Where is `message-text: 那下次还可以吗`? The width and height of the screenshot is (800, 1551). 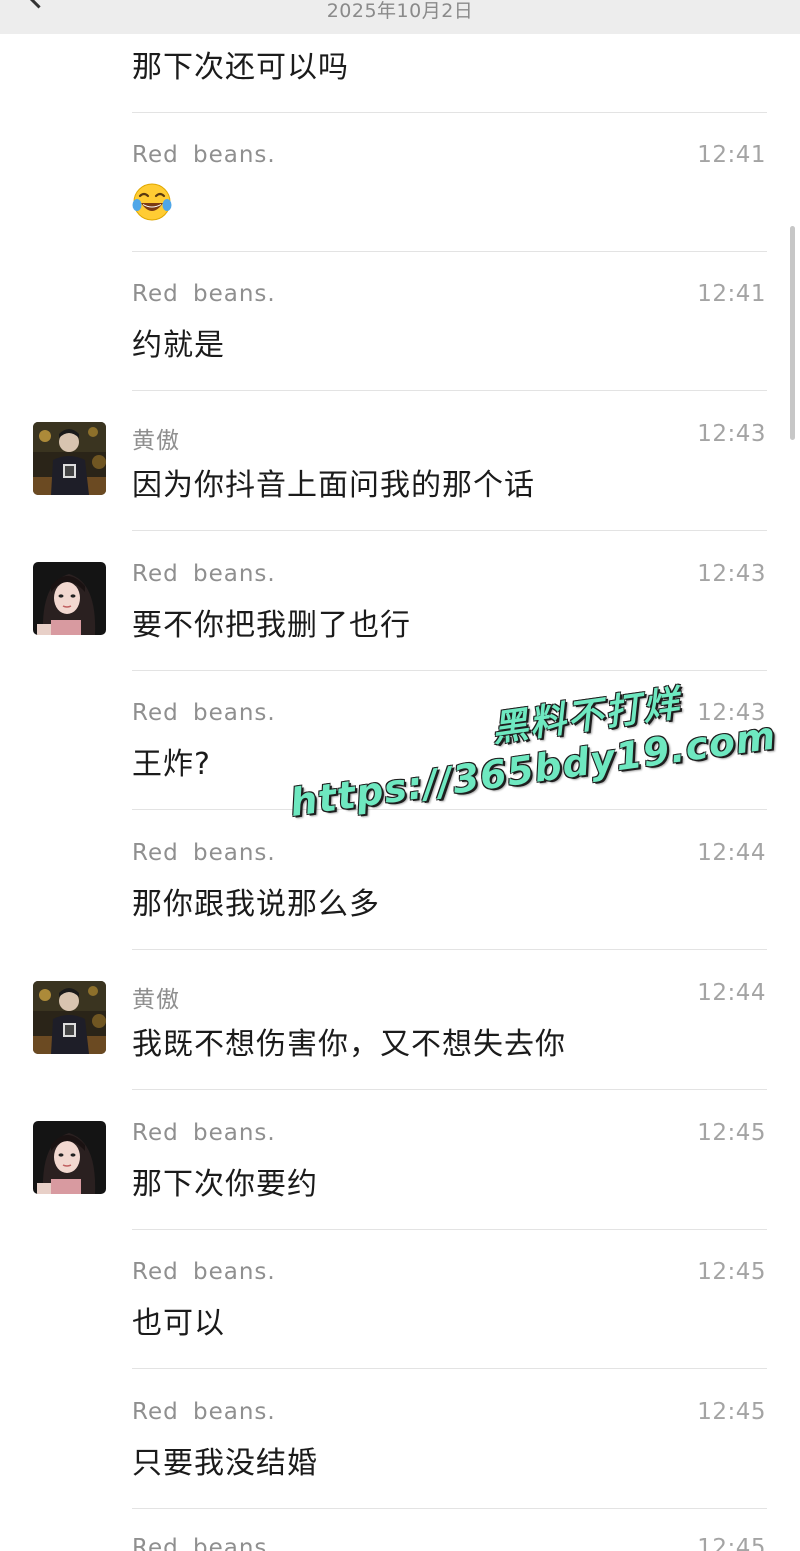
message-text: 那下次还可以吗 is located at coordinates (240, 67).